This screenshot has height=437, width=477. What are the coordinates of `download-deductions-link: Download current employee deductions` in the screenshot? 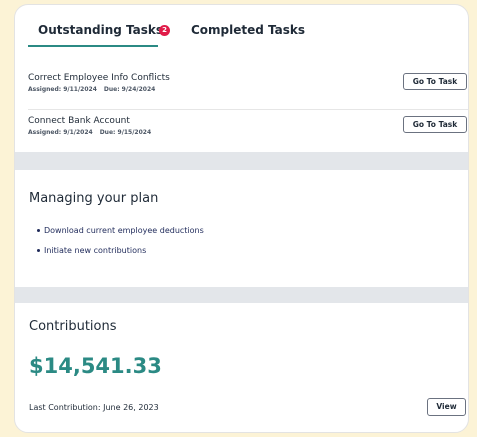 It's located at (120, 230).